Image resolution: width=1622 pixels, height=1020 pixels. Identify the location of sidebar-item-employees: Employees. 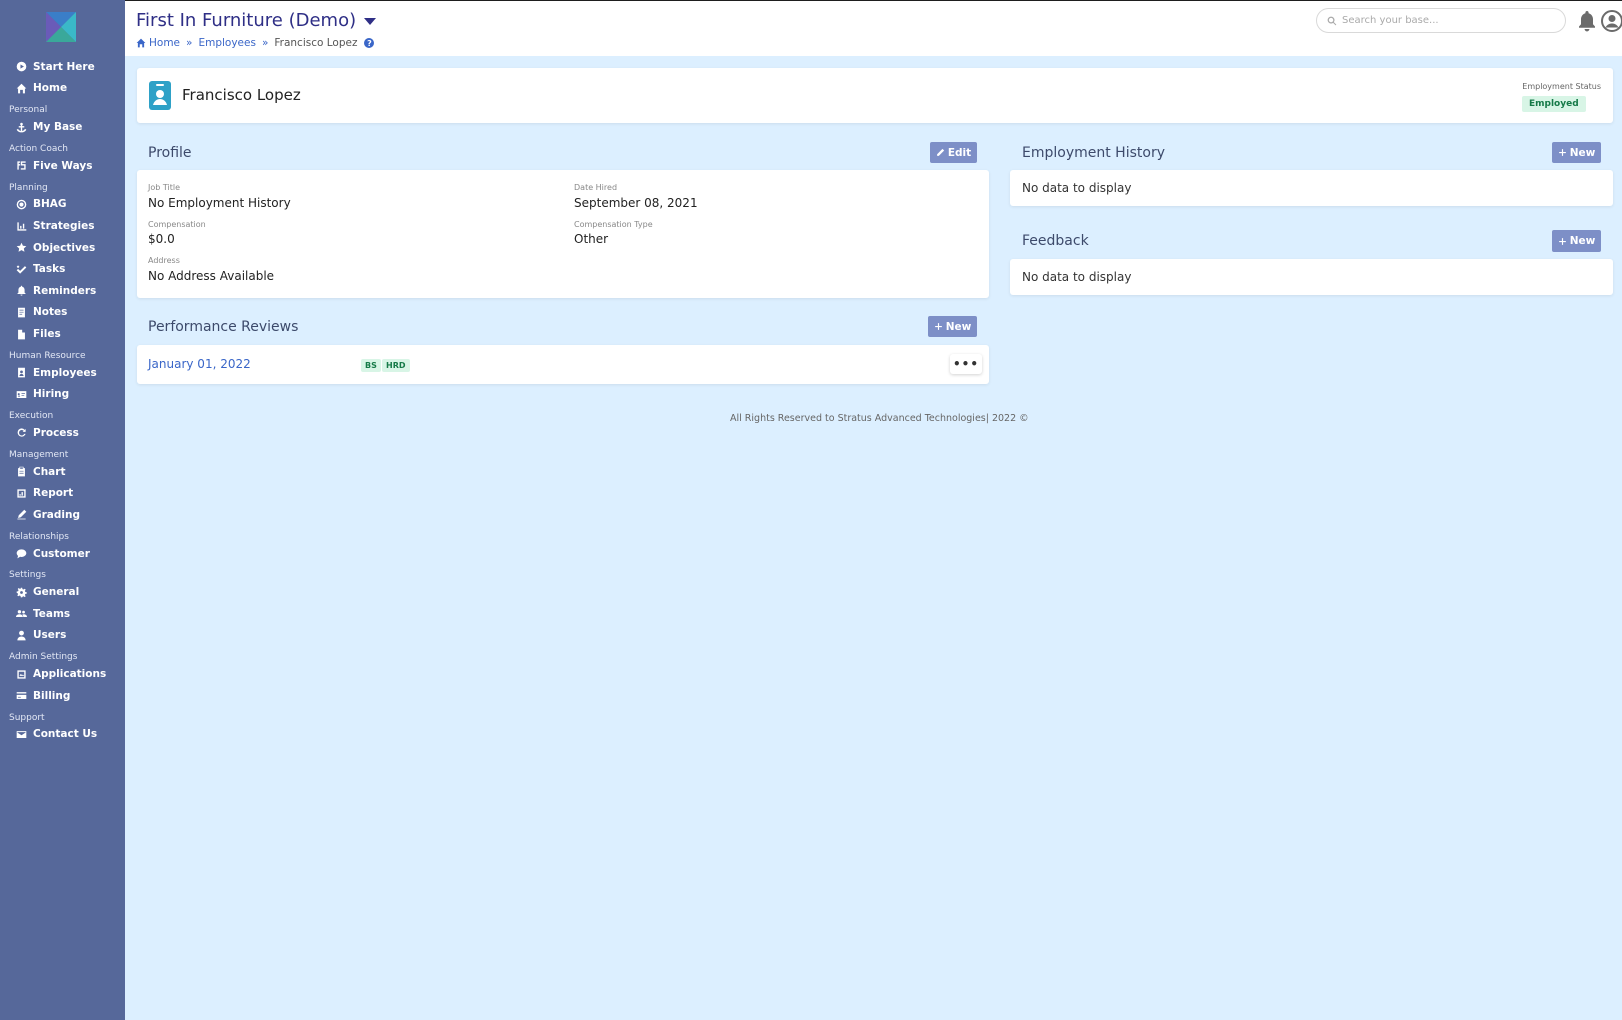
(62, 373).